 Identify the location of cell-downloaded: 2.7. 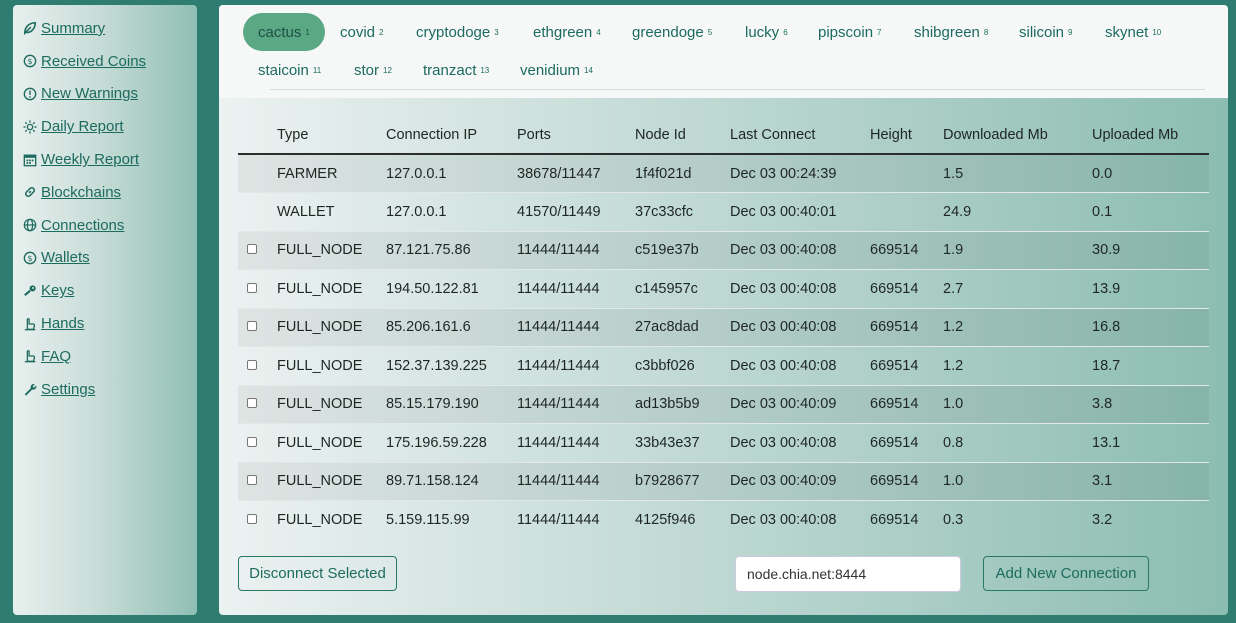
(1017, 288).